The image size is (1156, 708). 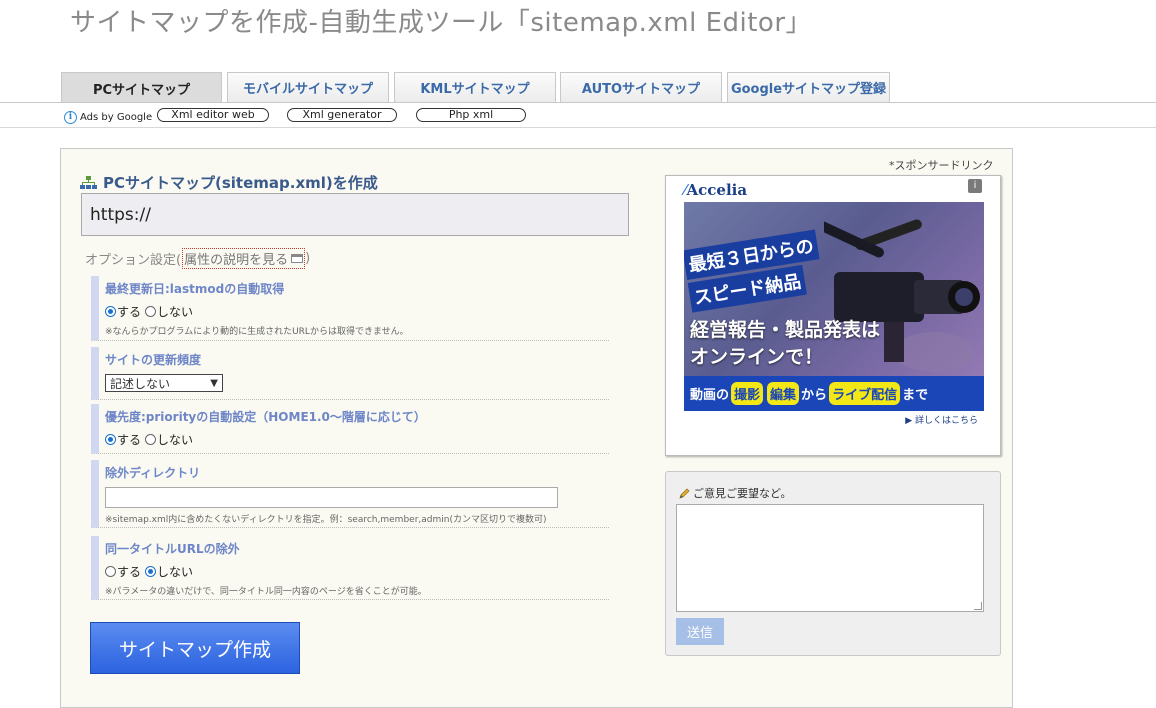 What do you see at coordinates (214, 383) in the screenshot?
I see `chevron-down-icon: ▼` at bounding box center [214, 383].